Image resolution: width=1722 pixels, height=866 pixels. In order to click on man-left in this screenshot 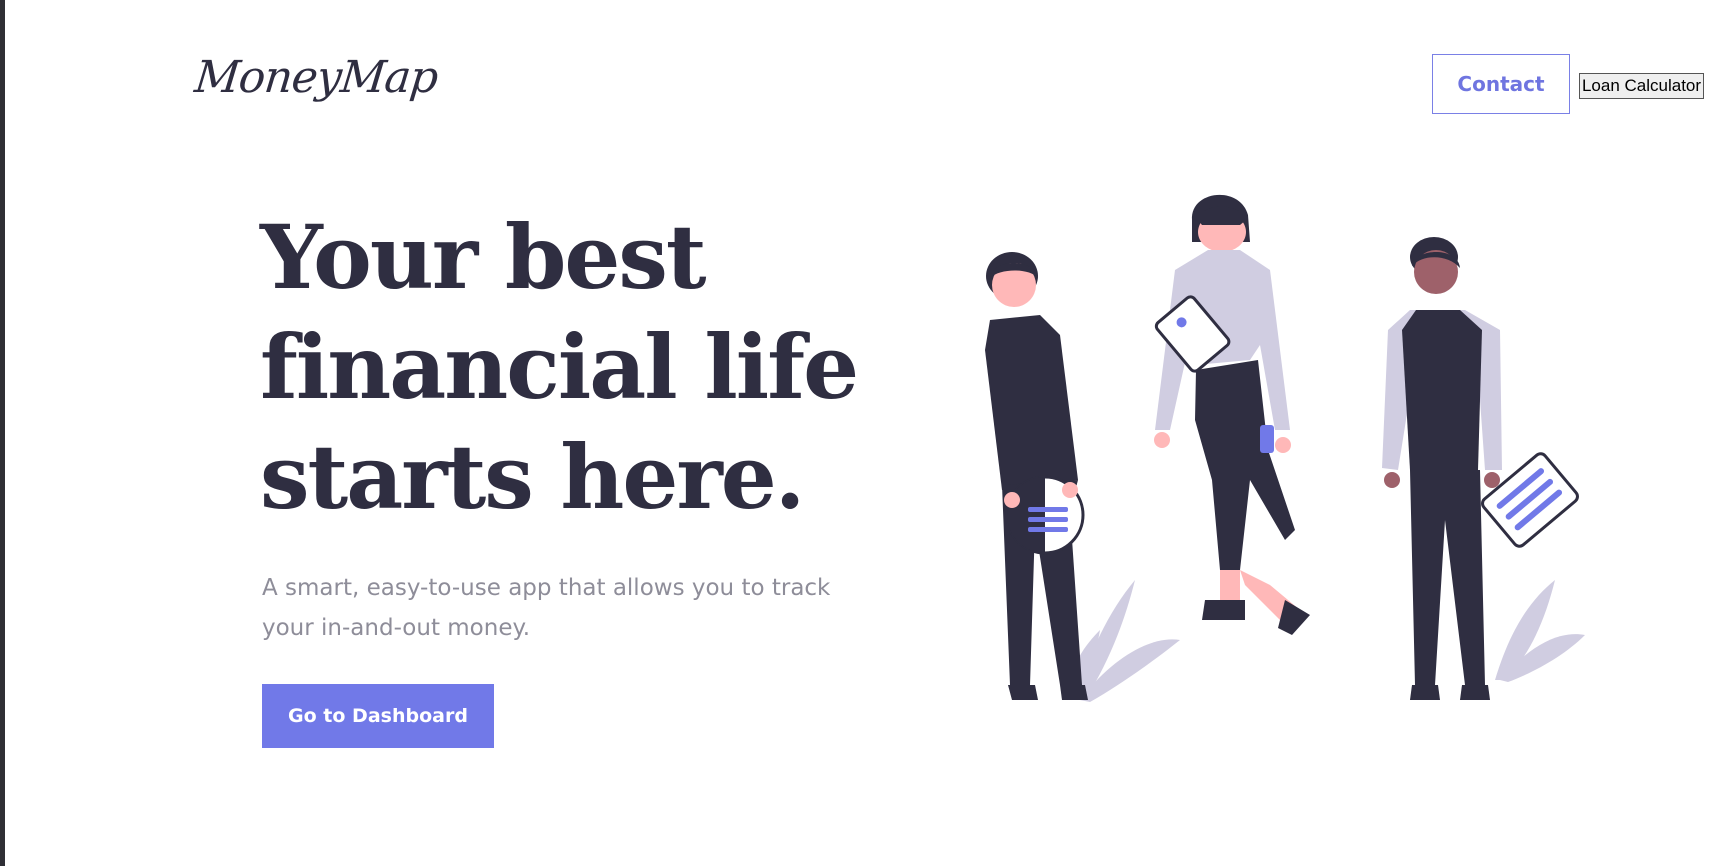, I will do `click(1036, 476)`.